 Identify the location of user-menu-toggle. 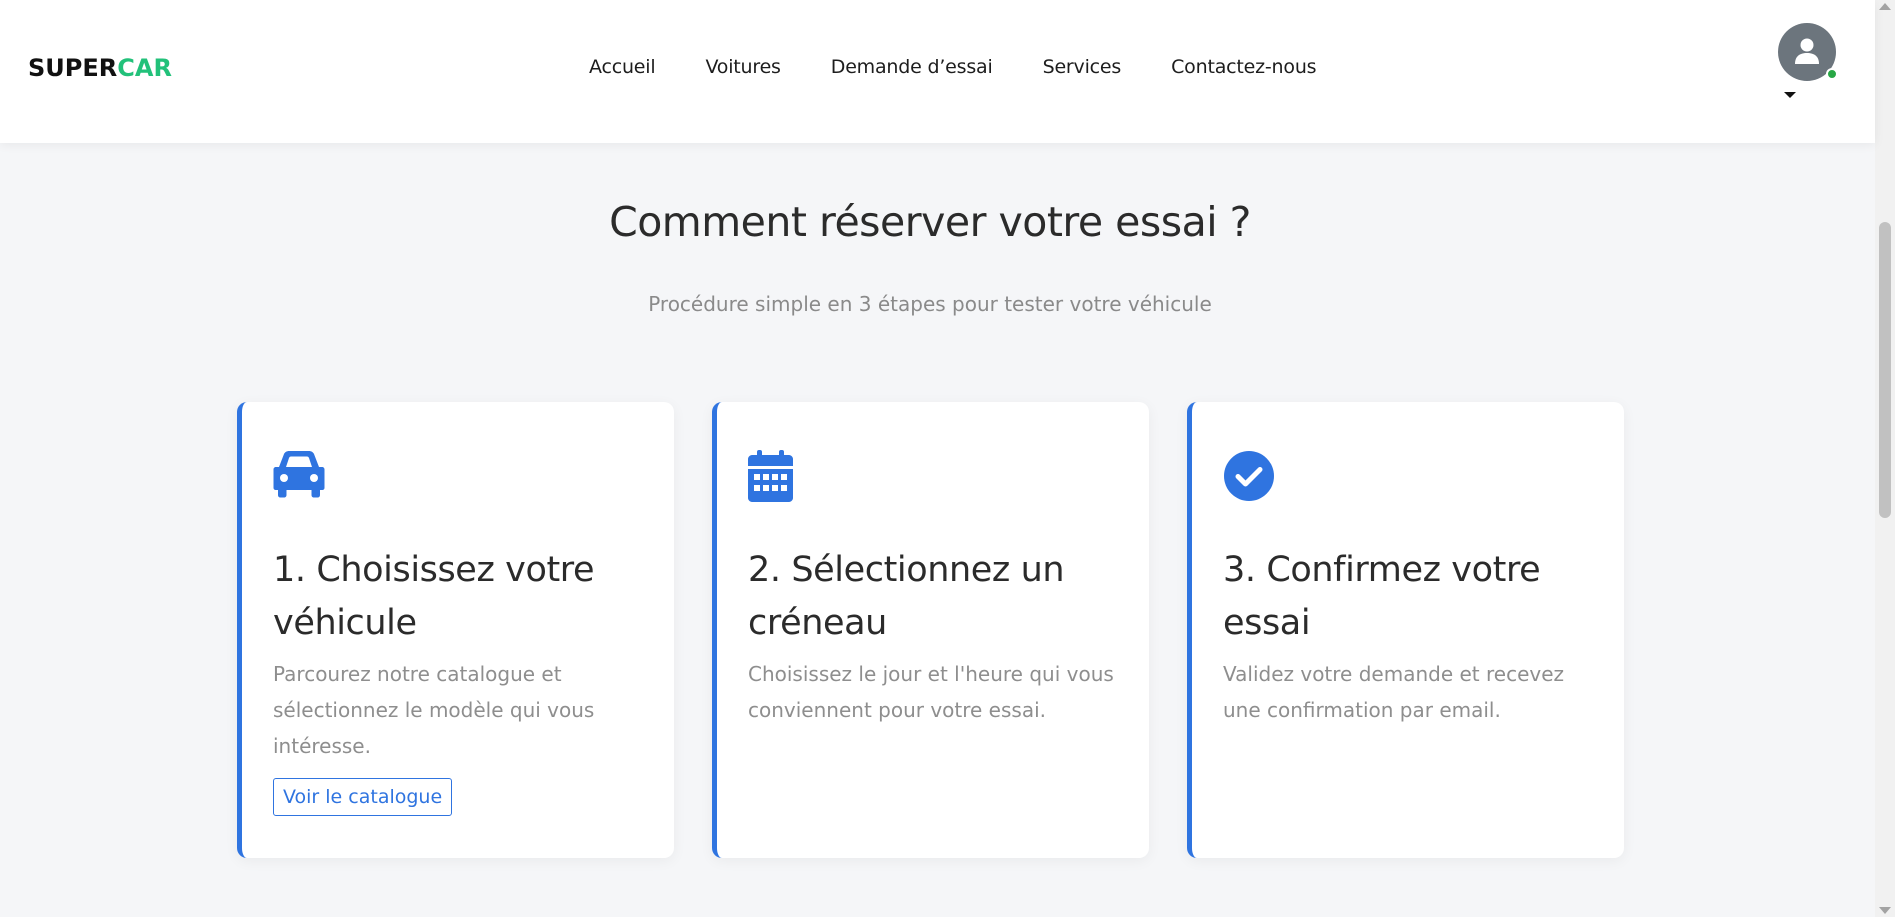
(1808, 53).